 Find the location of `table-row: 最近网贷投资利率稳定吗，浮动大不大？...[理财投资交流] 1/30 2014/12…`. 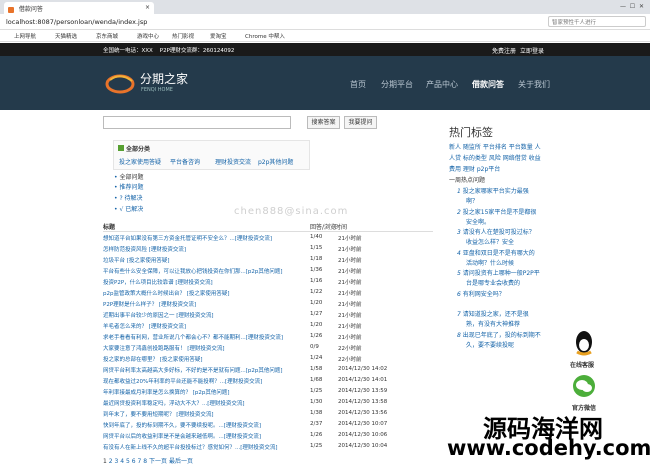

table-row: 最近网贷投资利率稳定吗，浮动大不大？...[理财投资交流] 1/30 2014/12… is located at coordinates (268, 404).